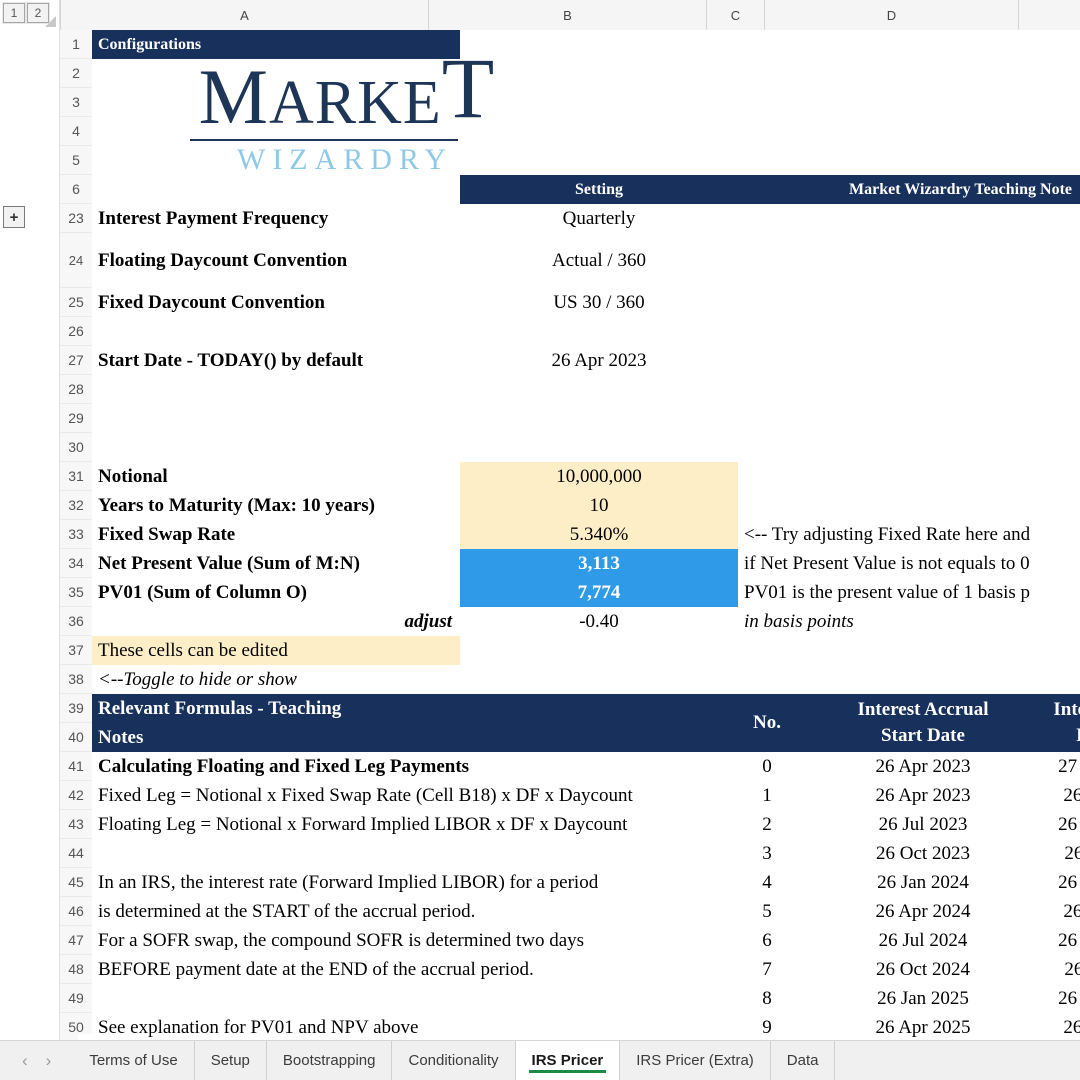  Describe the element at coordinates (736, 15) in the screenshot. I see `column-header-c: C` at that location.